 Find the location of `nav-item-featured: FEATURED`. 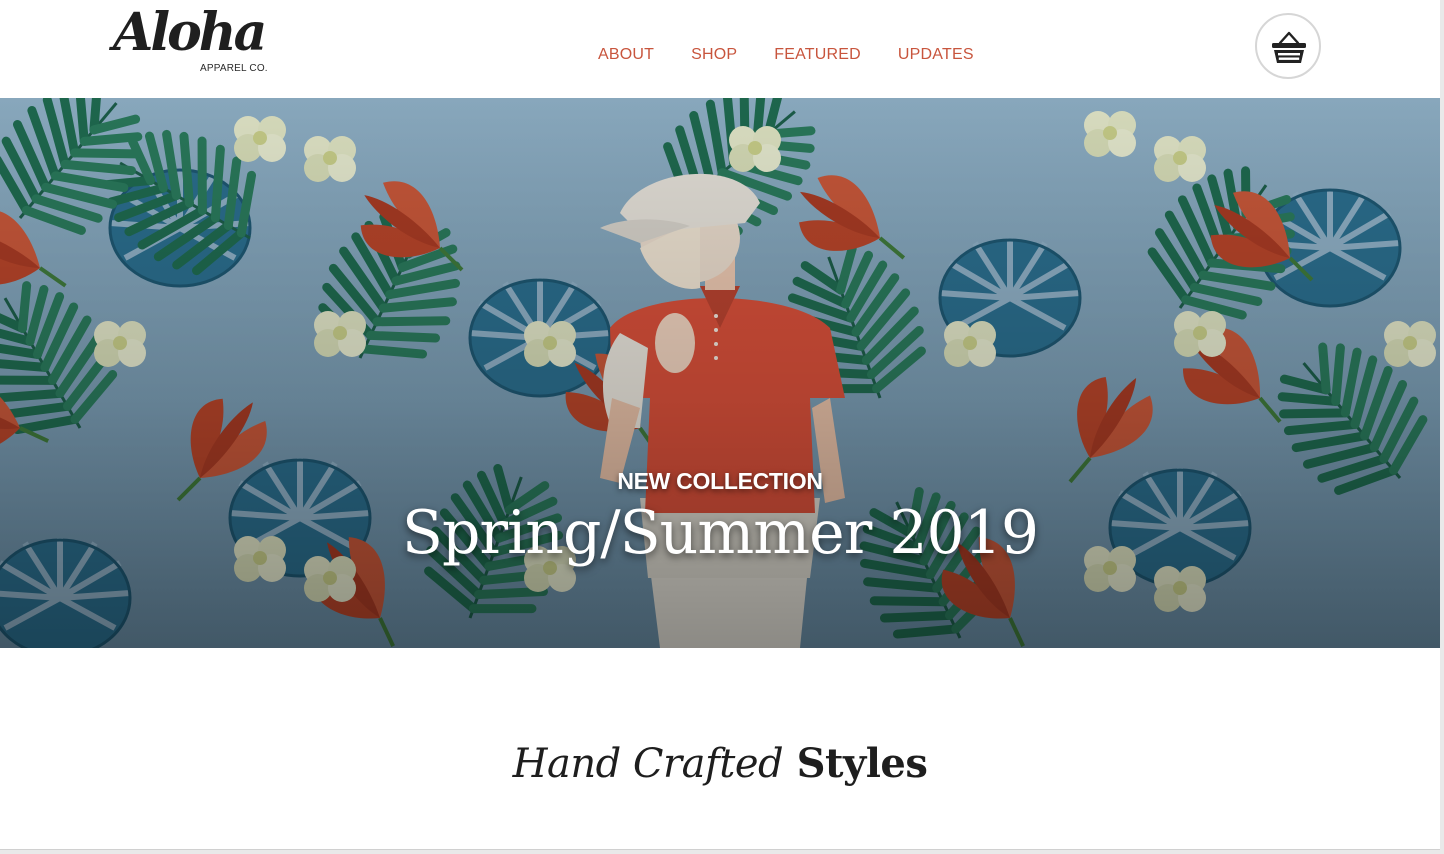

nav-item-featured: FEATURED is located at coordinates (817, 56).